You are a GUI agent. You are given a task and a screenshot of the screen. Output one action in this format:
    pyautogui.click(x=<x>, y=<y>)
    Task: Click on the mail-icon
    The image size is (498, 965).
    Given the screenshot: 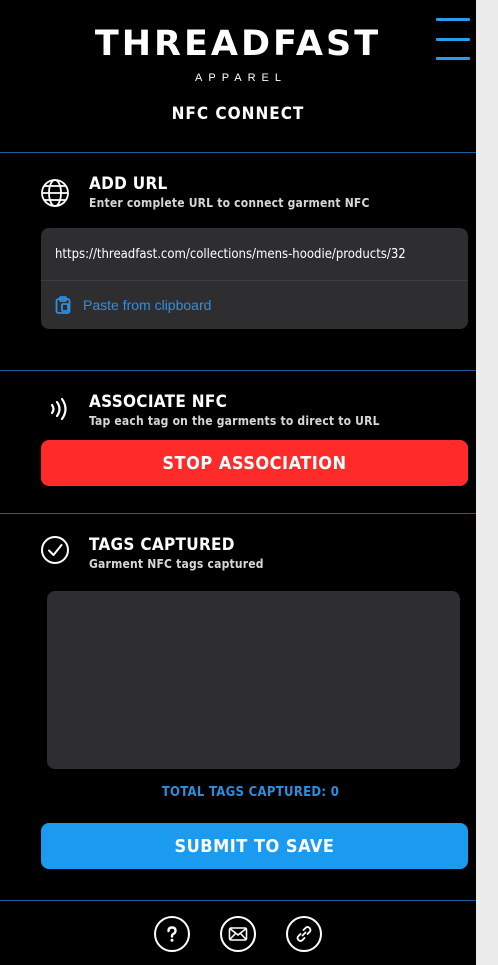 What is the action you would take?
    pyautogui.click(x=238, y=933)
    